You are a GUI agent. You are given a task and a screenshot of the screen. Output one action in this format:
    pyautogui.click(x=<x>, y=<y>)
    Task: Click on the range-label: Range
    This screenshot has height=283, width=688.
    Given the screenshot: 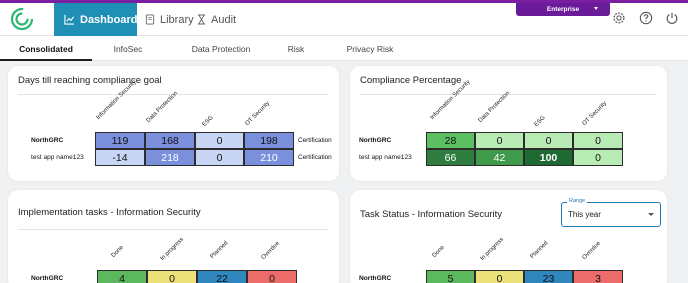 What is the action you would take?
    pyautogui.click(x=577, y=201)
    